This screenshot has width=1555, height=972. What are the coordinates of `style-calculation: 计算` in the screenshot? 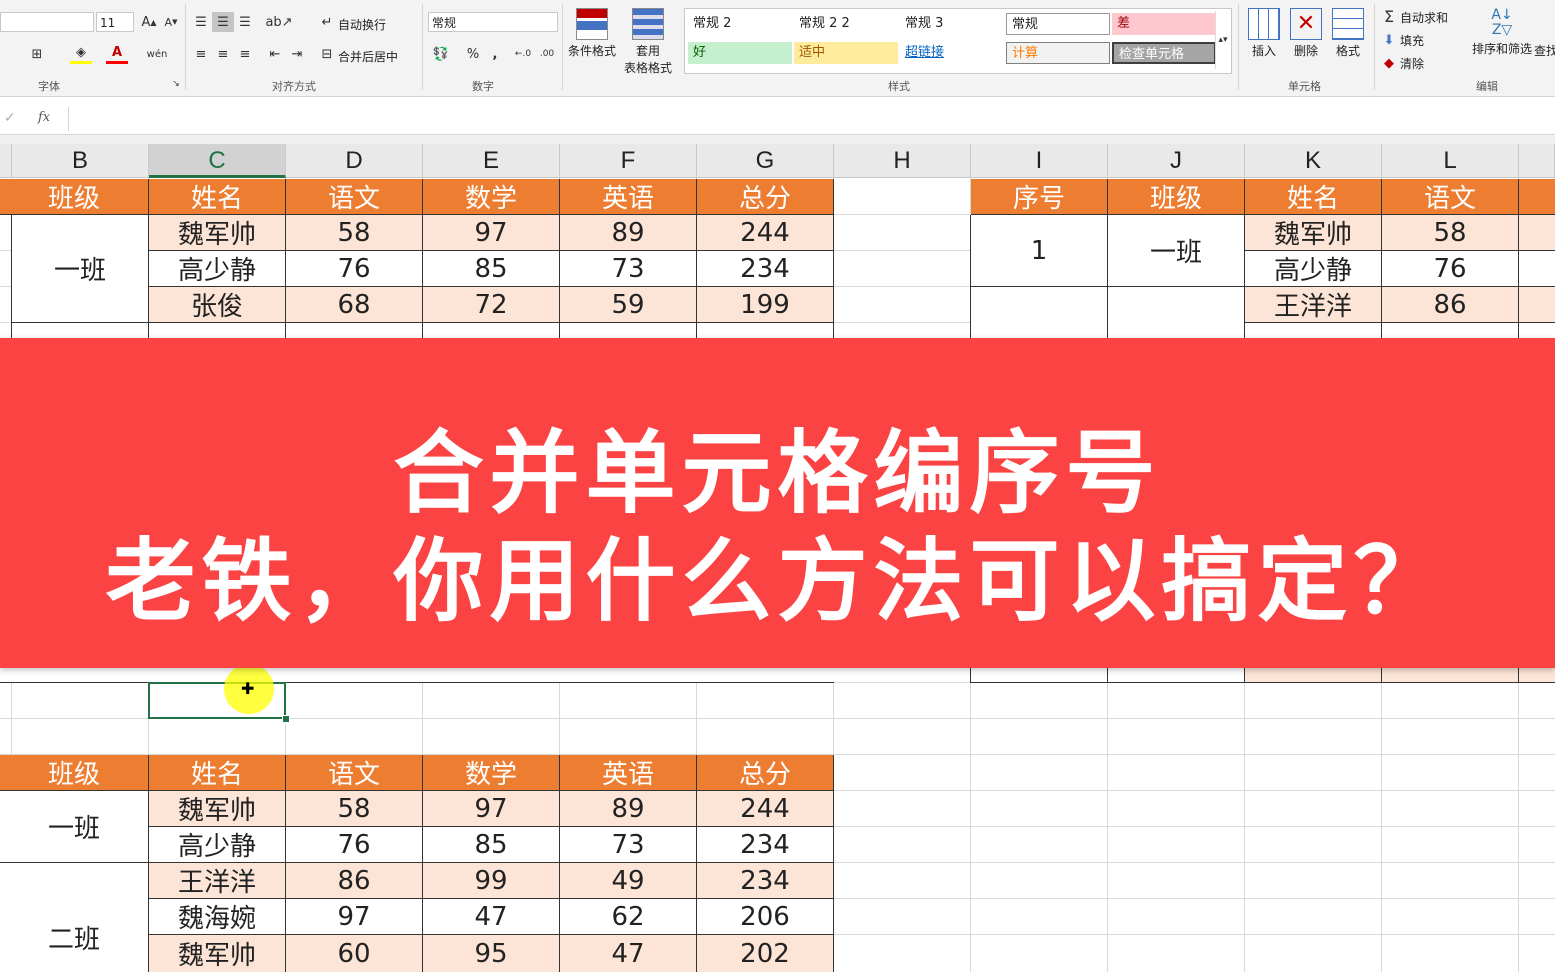 It's located at (1058, 53).